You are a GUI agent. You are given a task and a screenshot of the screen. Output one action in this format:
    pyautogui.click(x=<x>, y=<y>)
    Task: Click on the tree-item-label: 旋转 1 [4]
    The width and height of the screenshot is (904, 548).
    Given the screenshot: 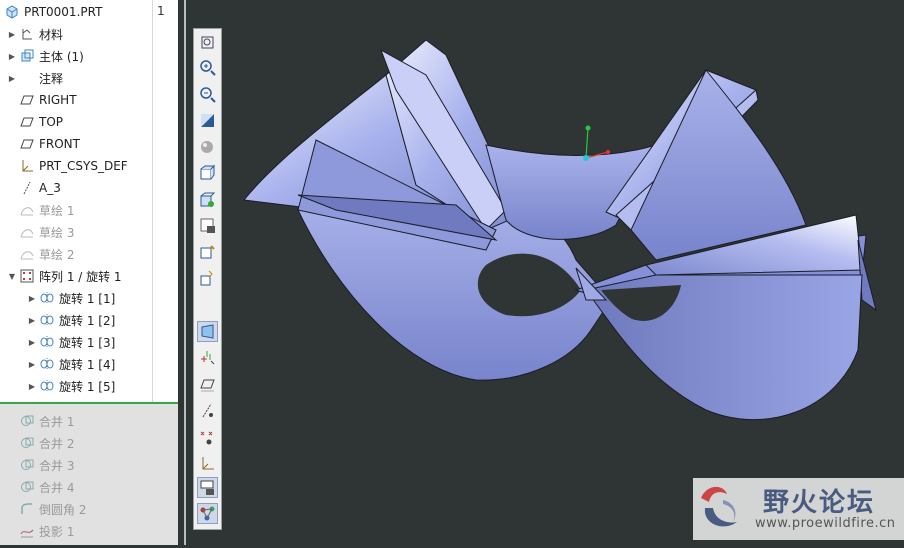 What is the action you would take?
    pyautogui.click(x=87, y=364)
    